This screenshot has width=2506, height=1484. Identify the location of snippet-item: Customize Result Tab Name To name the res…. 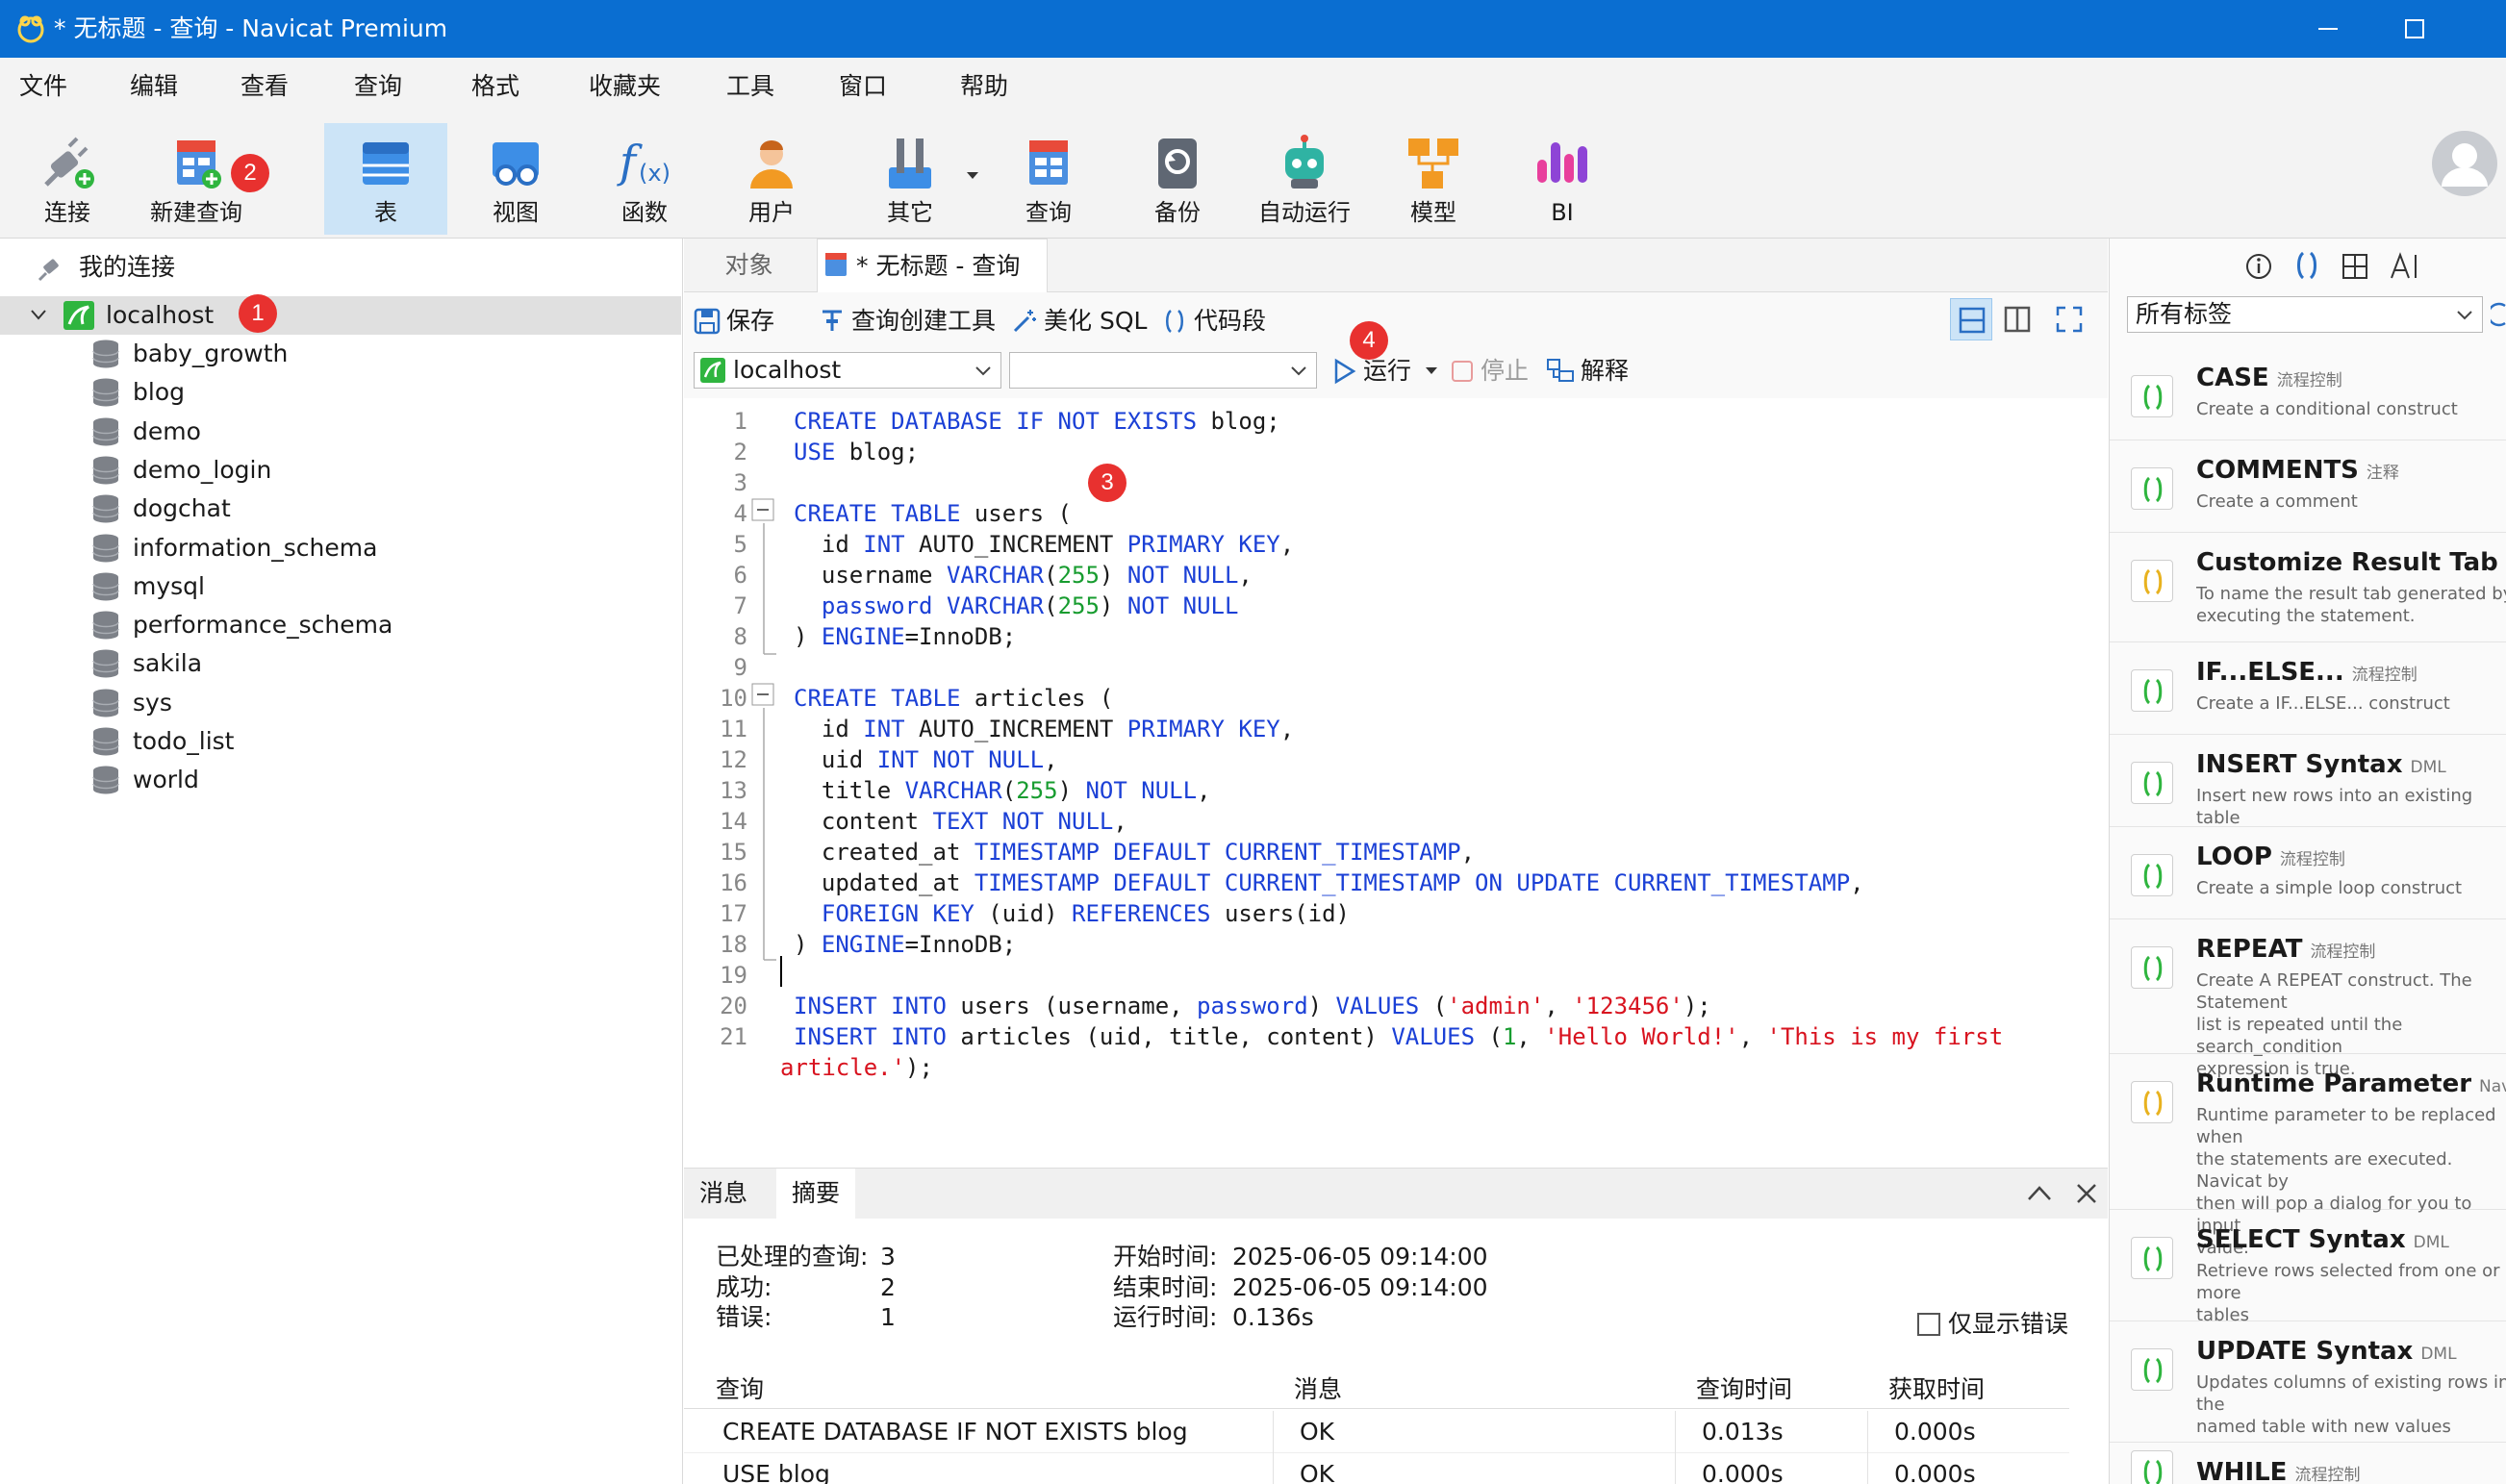
(2308, 588).